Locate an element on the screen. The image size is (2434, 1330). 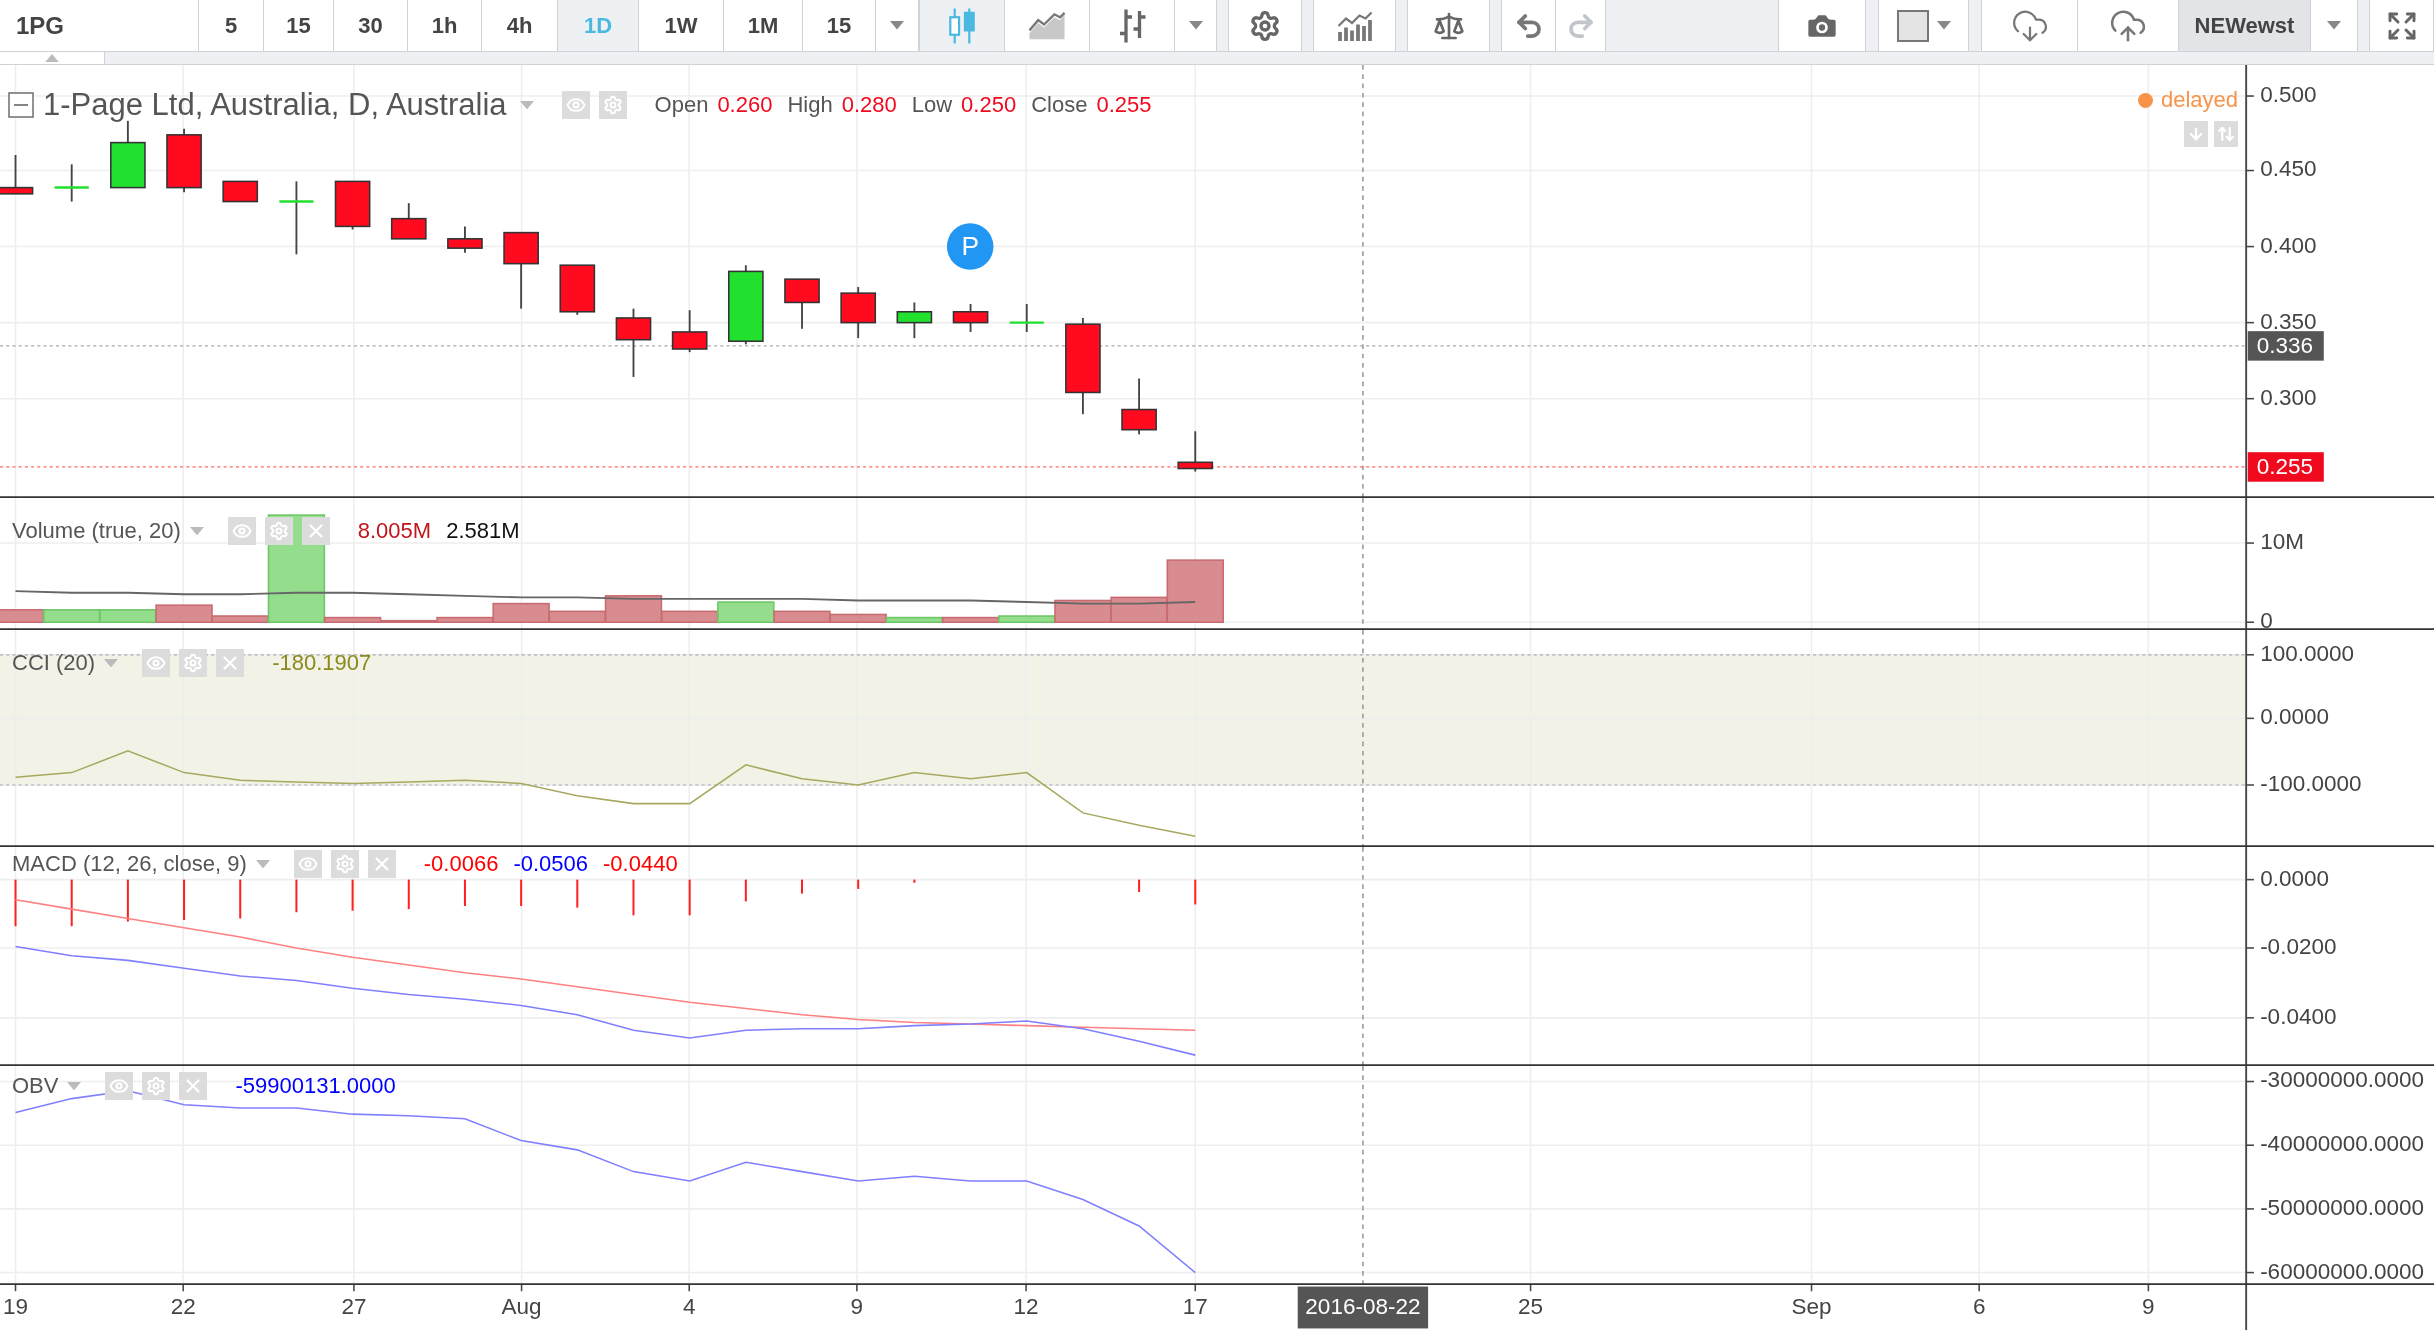
collapse-icon is located at coordinates (21, 105).